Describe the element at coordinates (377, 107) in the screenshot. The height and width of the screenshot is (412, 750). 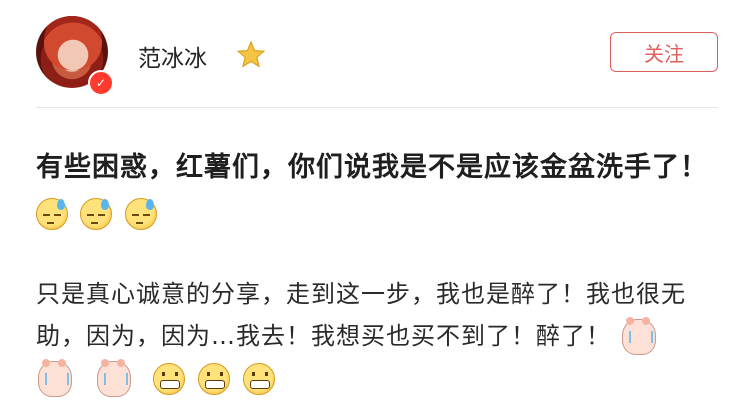
I see `divider` at that location.